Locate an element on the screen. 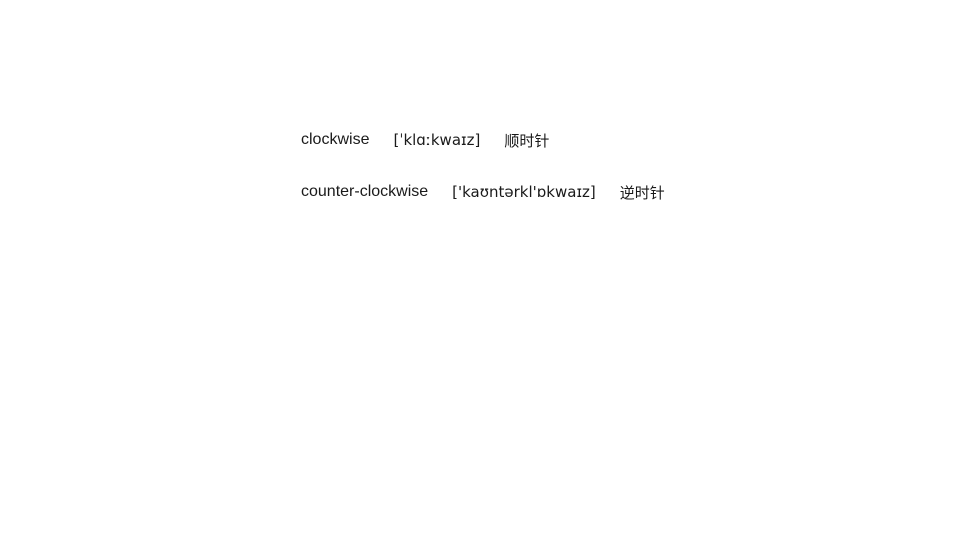 This screenshot has width=960, height=540. vocab-word: counter-clockwise is located at coordinates (365, 191).